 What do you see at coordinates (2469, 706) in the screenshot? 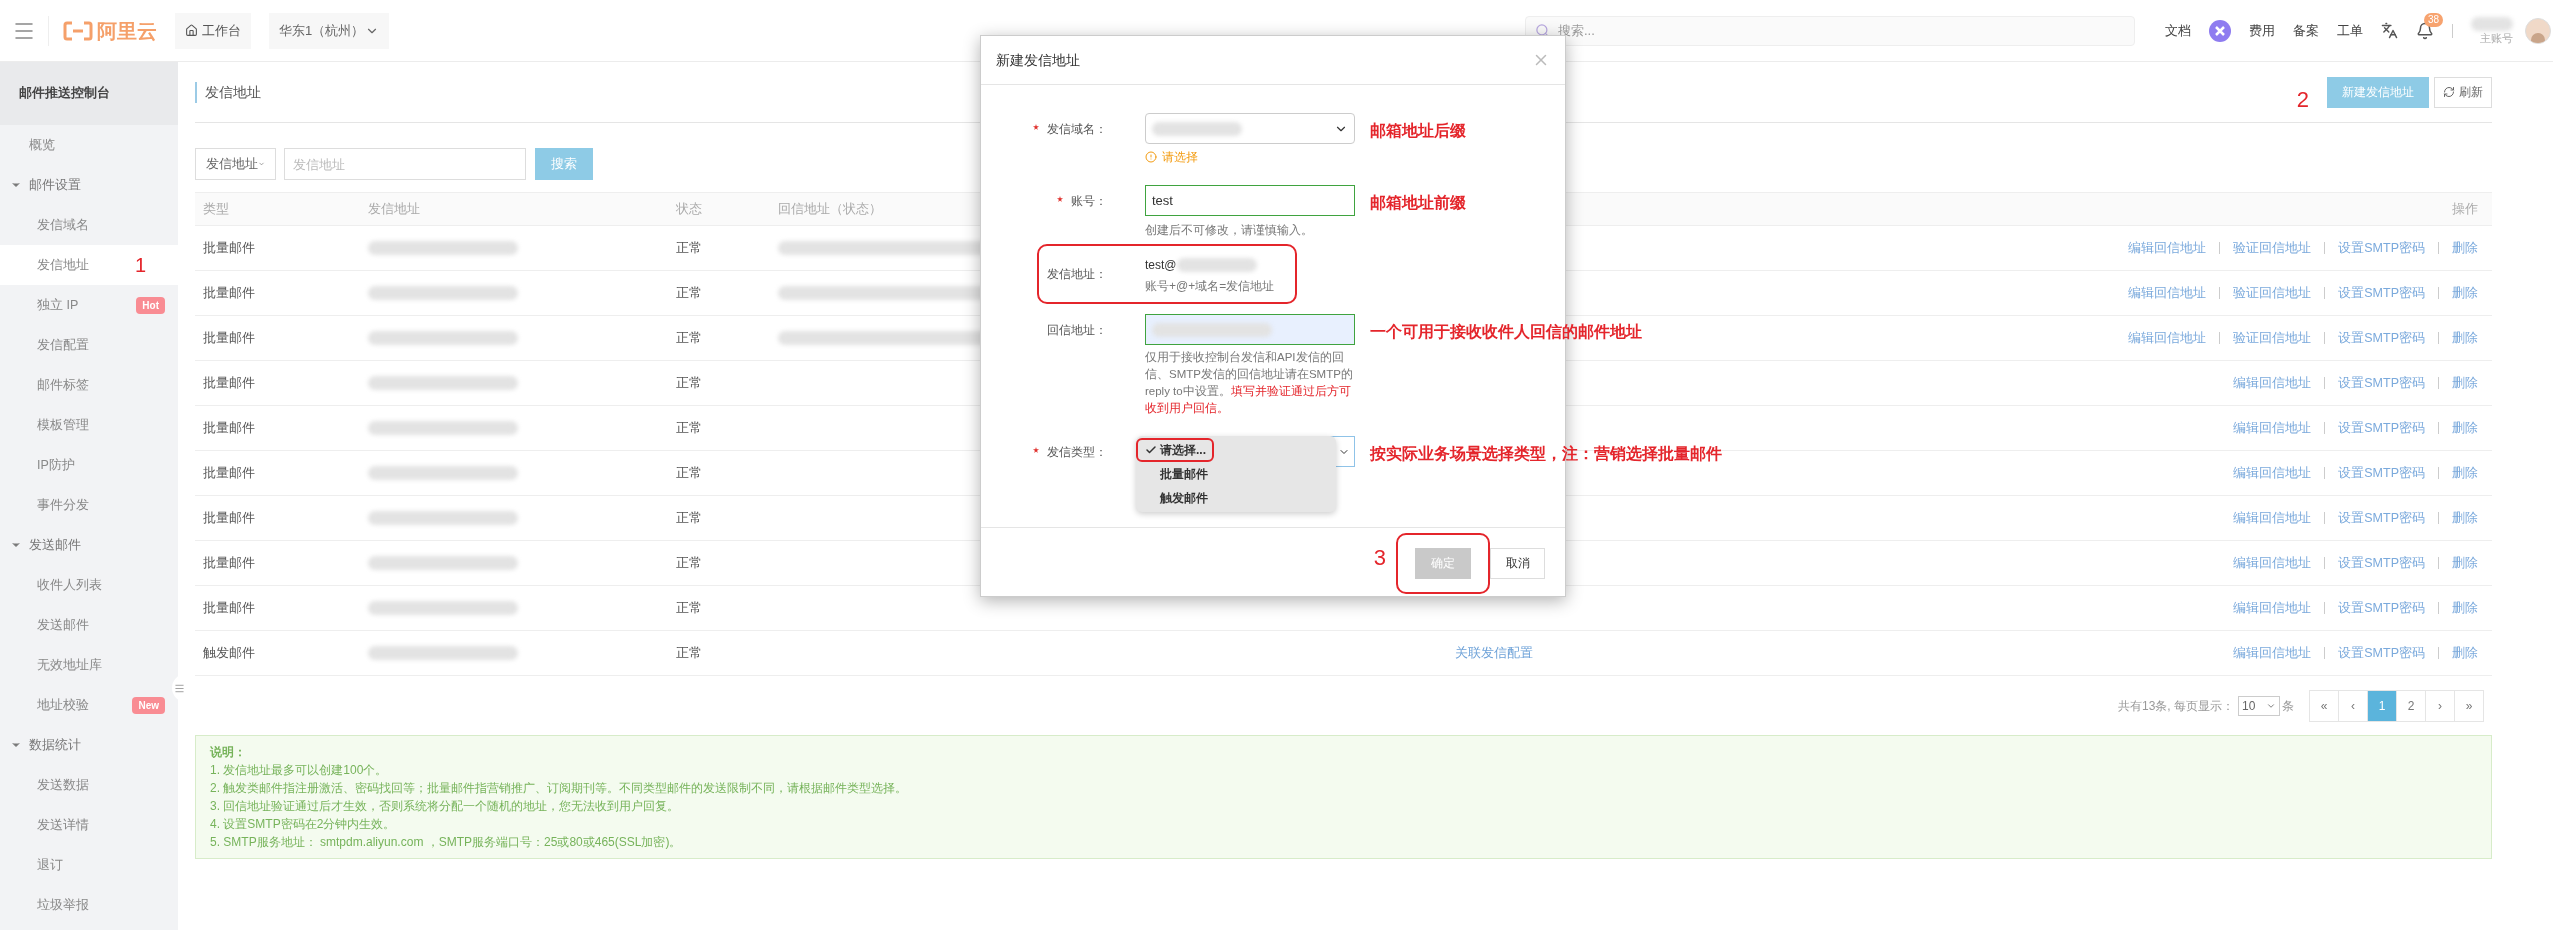
I see `page-button: »` at bounding box center [2469, 706].